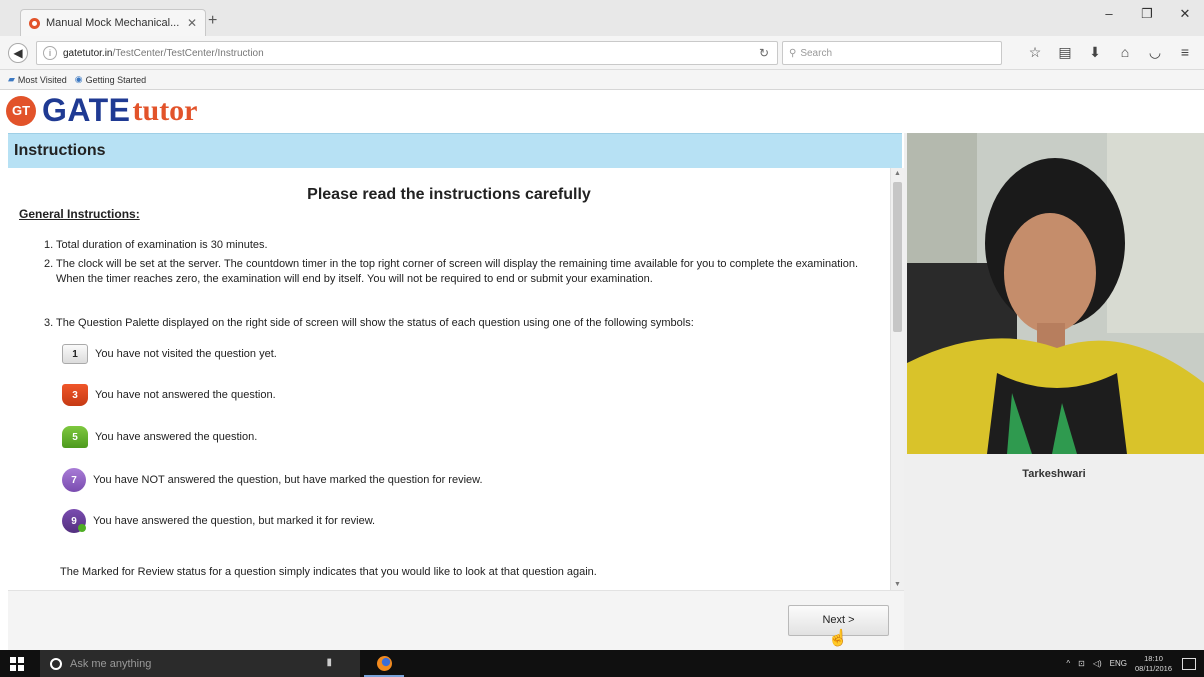  What do you see at coordinates (34, 23) in the screenshot?
I see `site-favicon-icon` at bounding box center [34, 23].